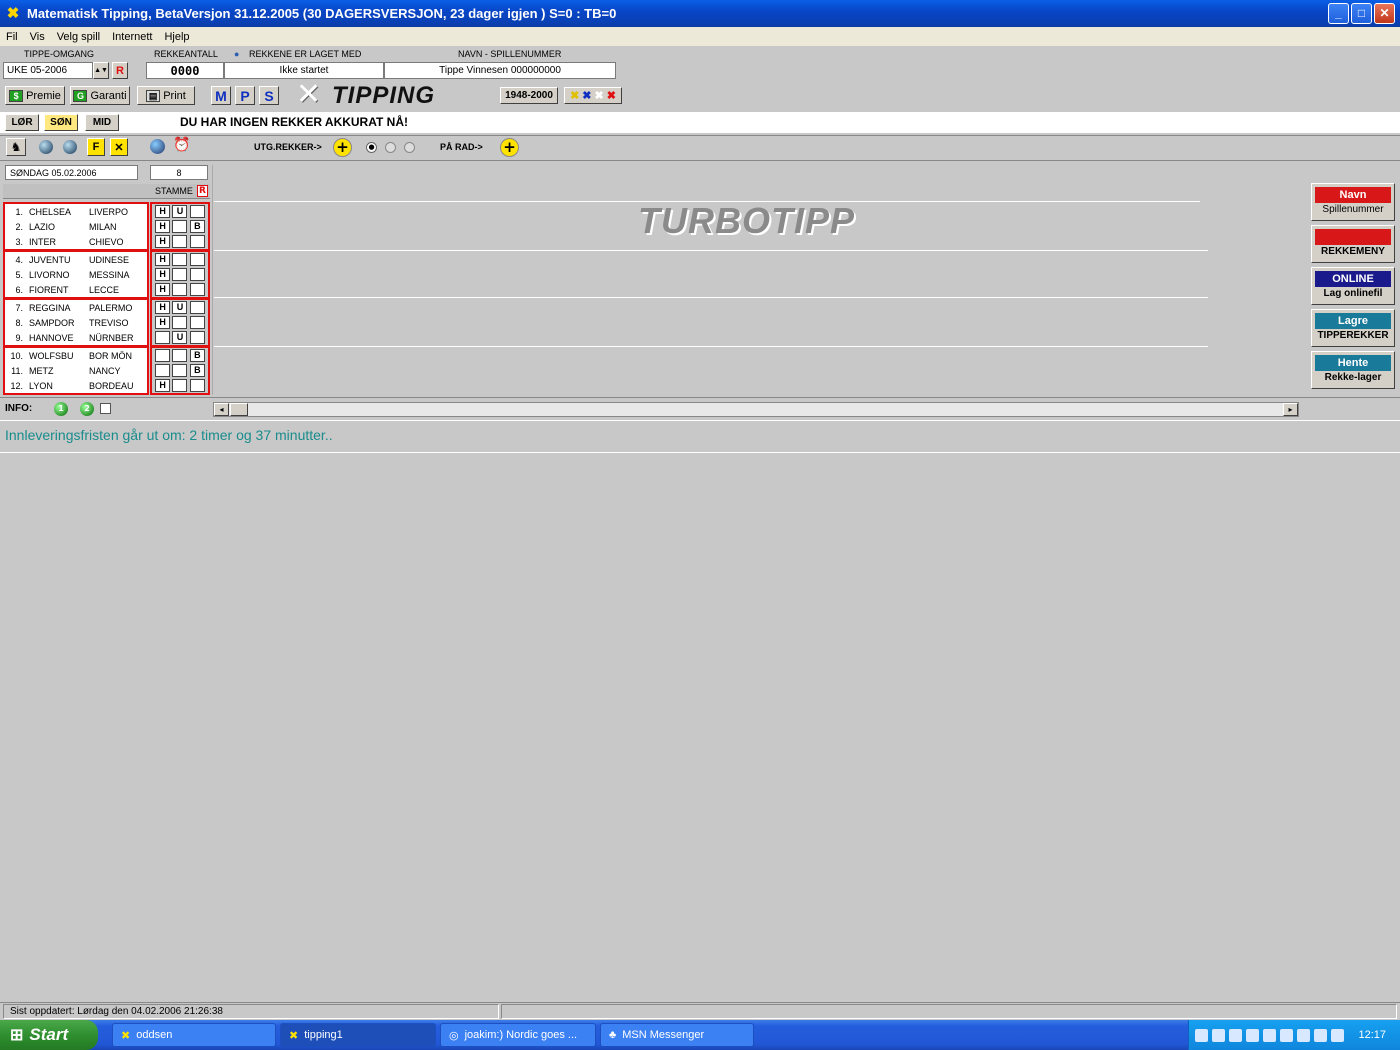 The height and width of the screenshot is (1050, 1400). Describe the element at coordinates (101, 70) in the screenshot. I see `spinner-button: ▲▼` at that location.